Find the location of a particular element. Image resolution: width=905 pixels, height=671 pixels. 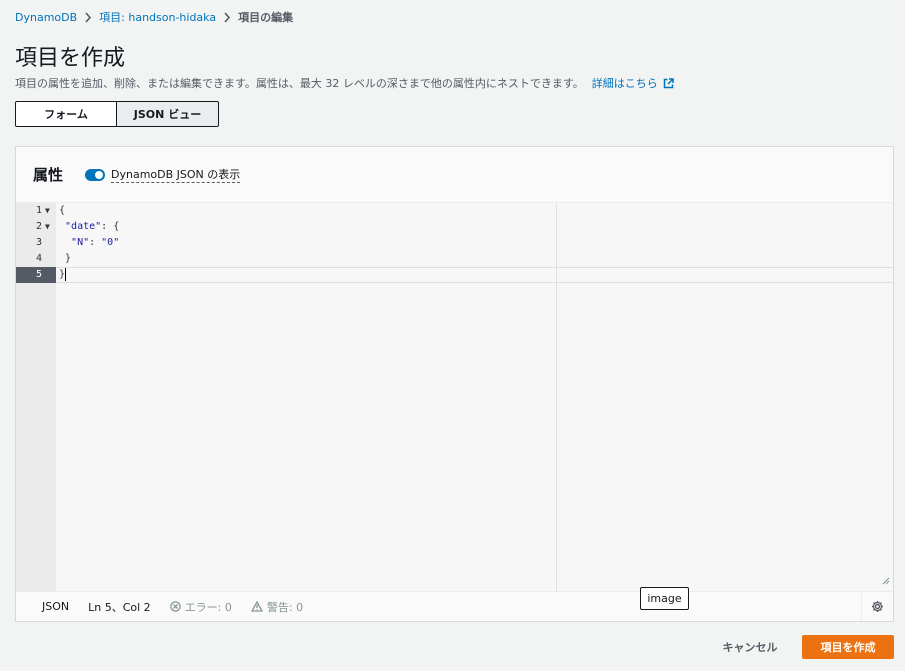

warning-icon is located at coordinates (256, 606).